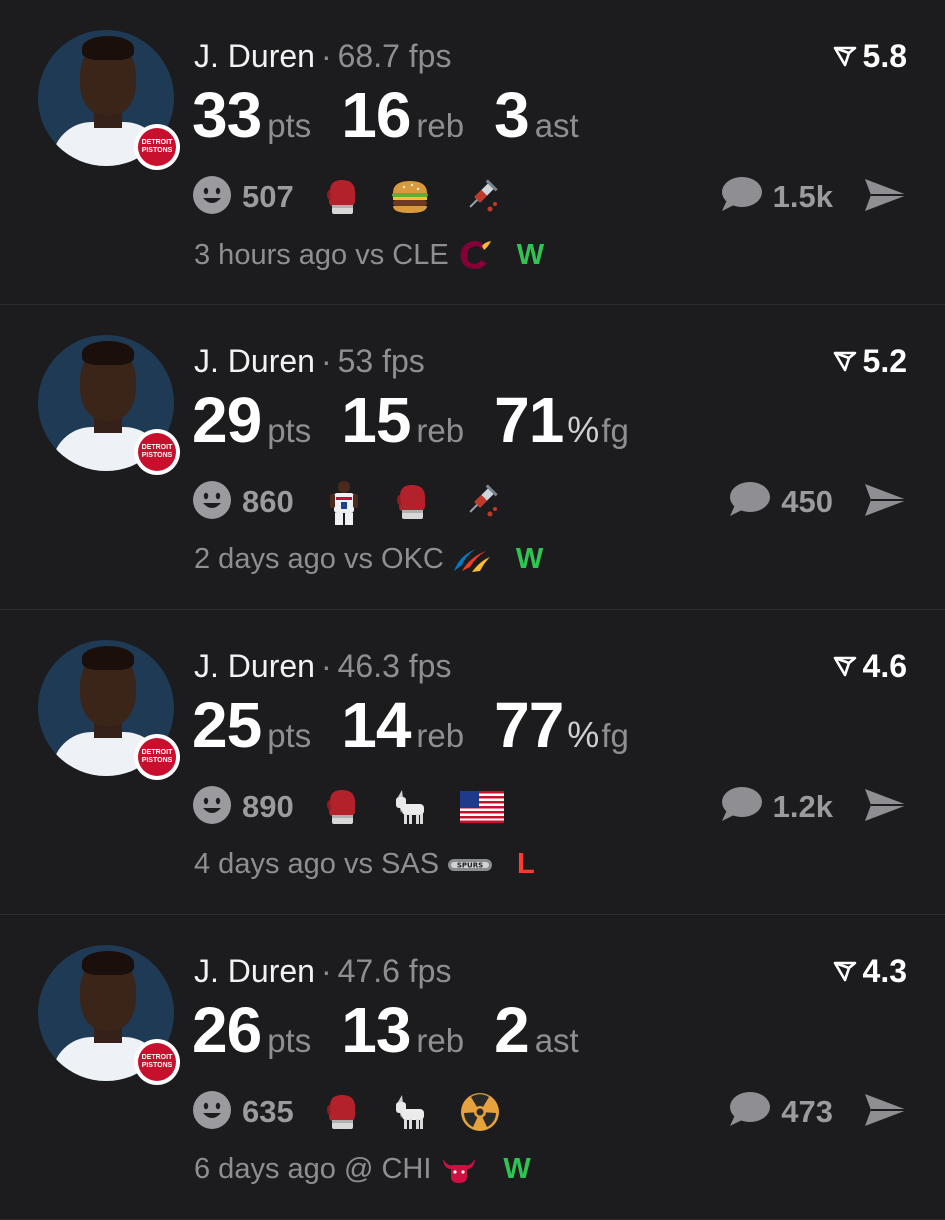 The height and width of the screenshot is (1220, 945). I want to click on reaction-count: 860, so click(268, 501).